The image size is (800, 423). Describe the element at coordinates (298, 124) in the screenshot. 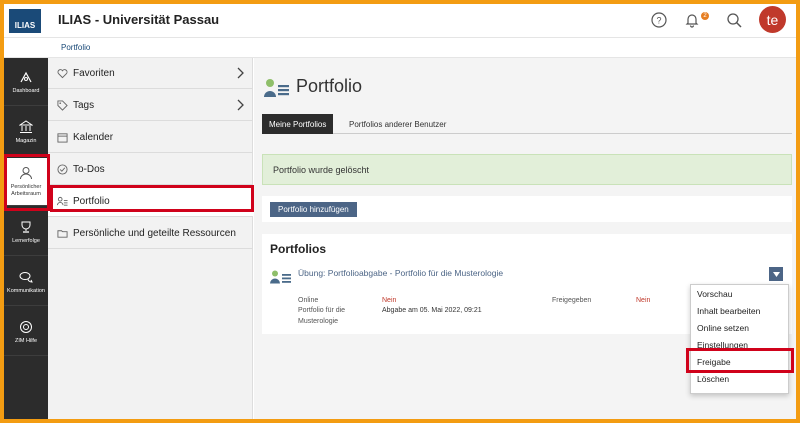

I see `tab-meine-portfolios: Meine Portfolios` at that location.